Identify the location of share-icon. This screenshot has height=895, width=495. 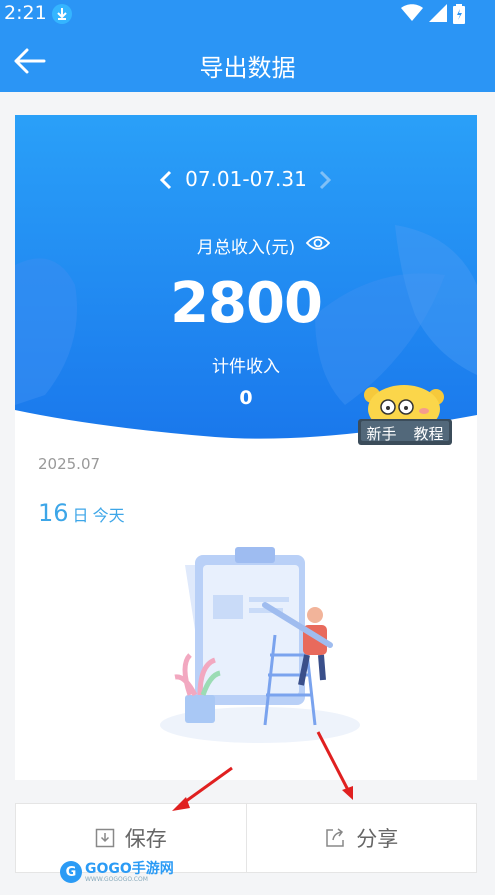
(335, 837).